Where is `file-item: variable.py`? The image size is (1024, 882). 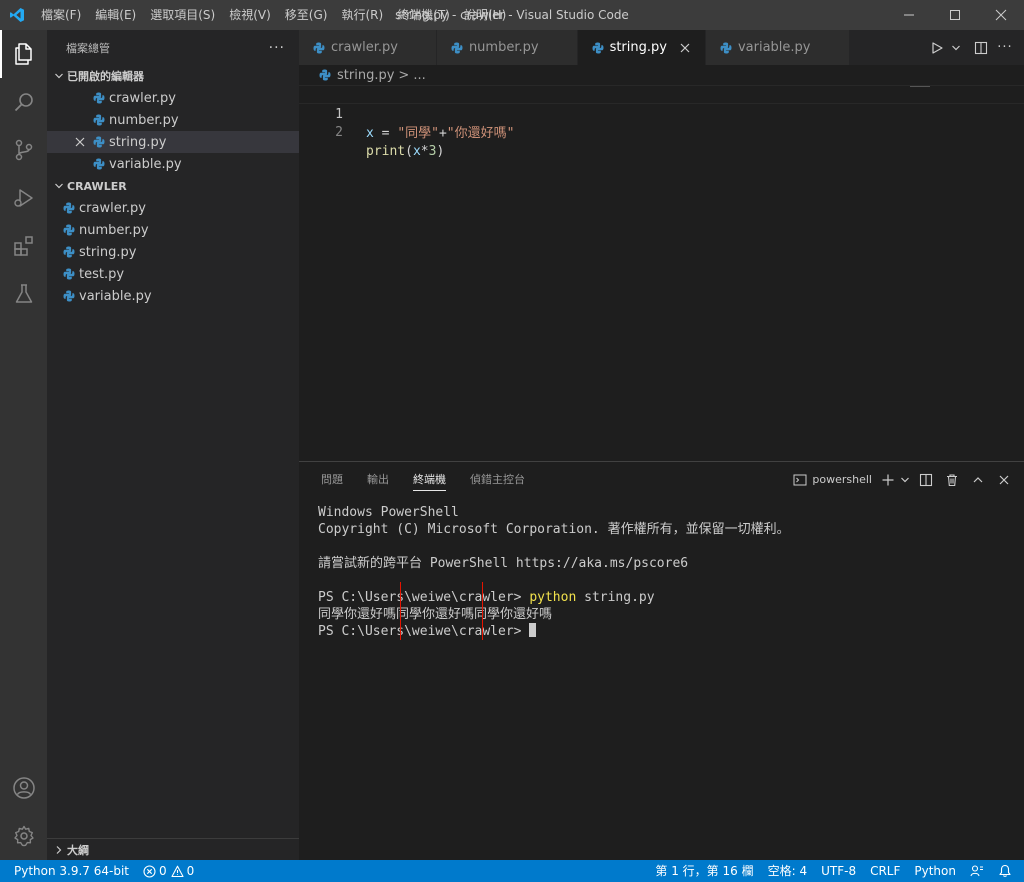
file-item: variable.py is located at coordinates (173, 296).